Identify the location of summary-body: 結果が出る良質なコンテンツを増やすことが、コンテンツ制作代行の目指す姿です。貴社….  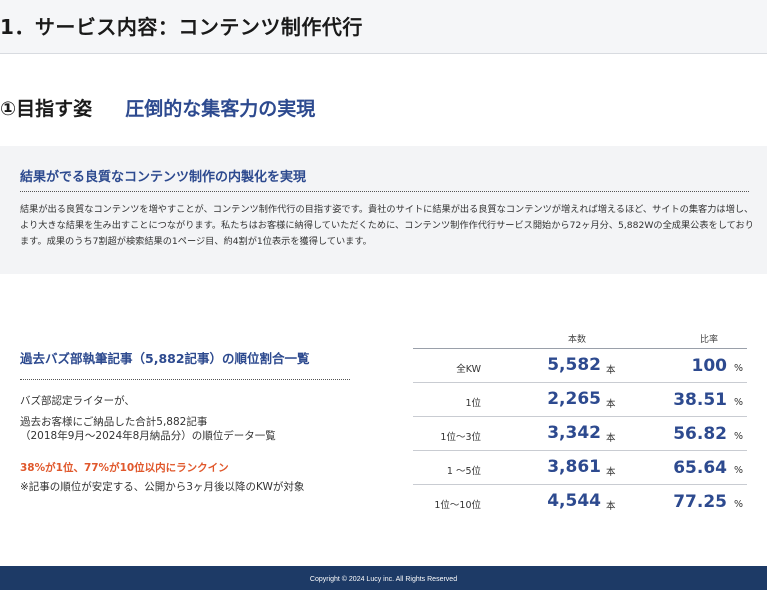
(387, 225).